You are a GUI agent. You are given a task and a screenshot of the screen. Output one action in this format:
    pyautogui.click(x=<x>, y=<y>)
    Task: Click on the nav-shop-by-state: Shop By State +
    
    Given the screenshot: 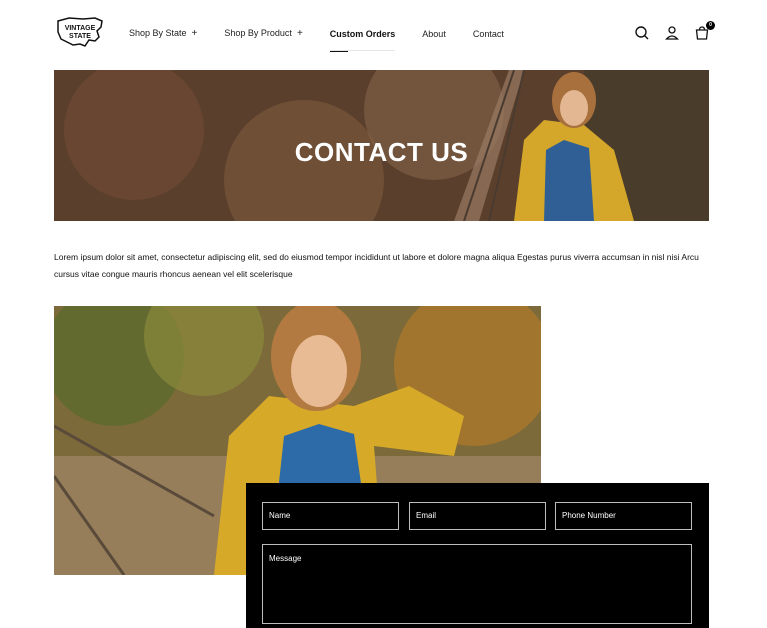 What is the action you would take?
    pyautogui.click(x=163, y=33)
    